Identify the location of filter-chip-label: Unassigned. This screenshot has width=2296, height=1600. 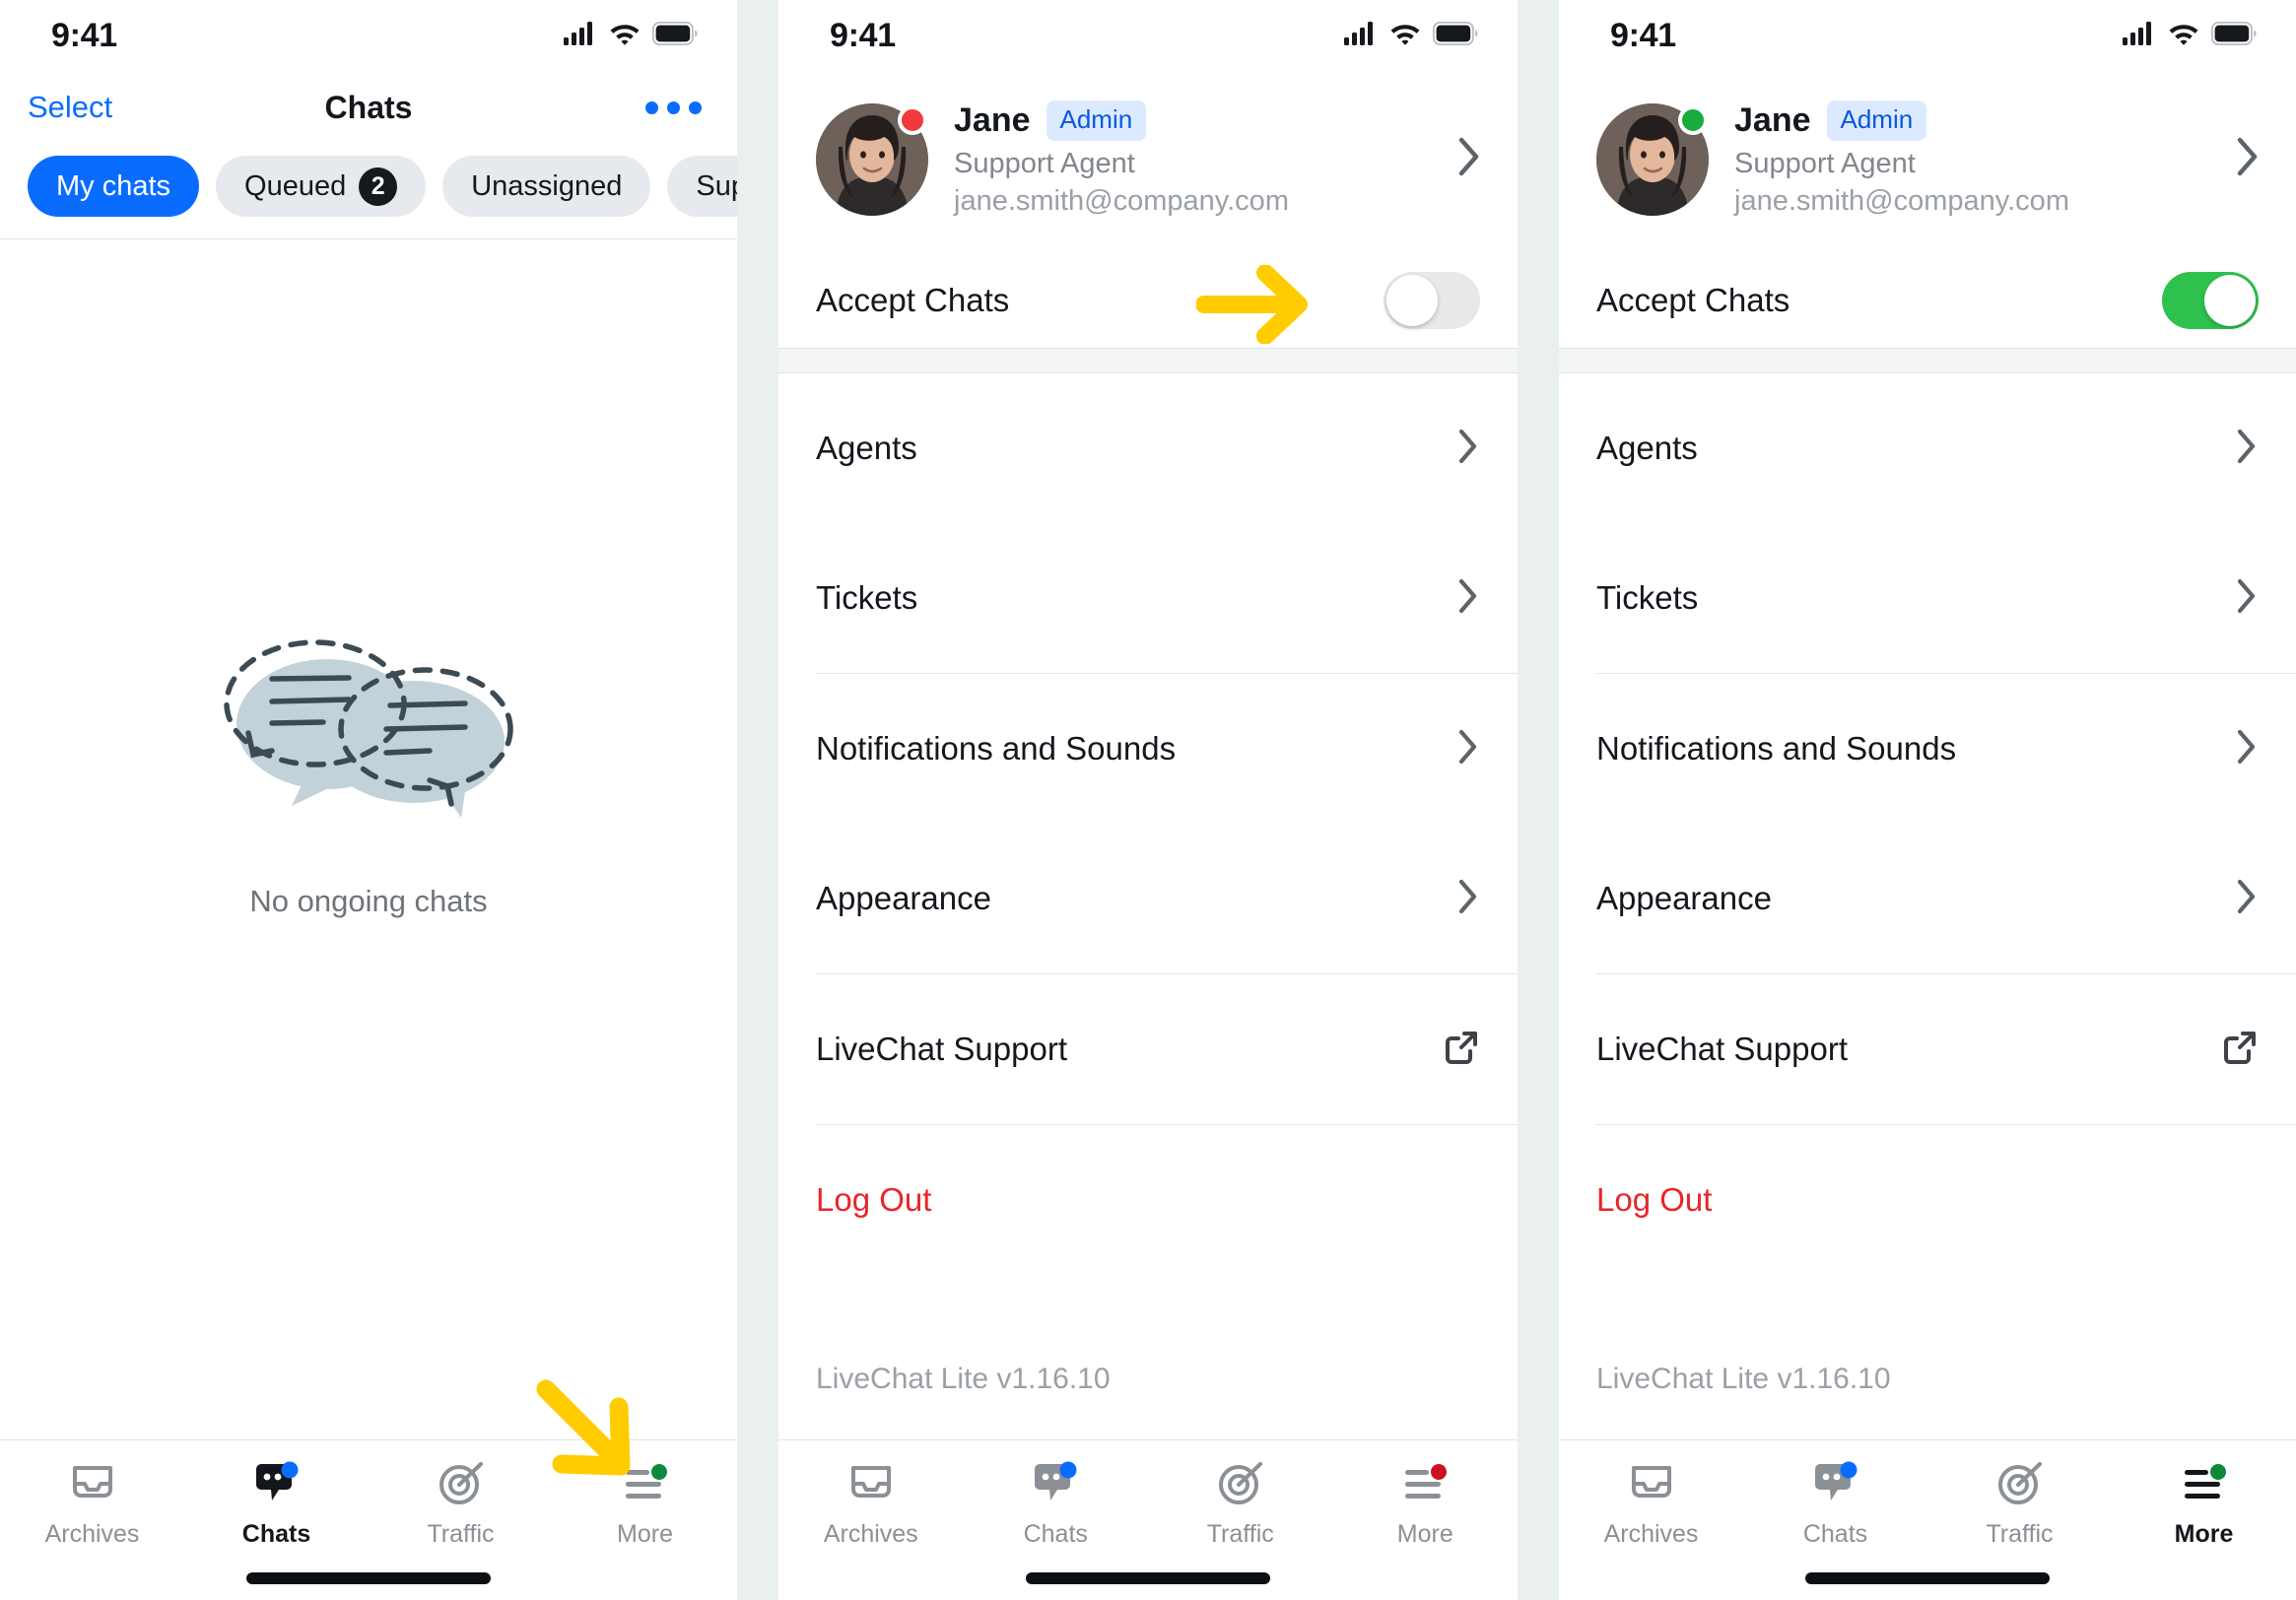
(547, 185).